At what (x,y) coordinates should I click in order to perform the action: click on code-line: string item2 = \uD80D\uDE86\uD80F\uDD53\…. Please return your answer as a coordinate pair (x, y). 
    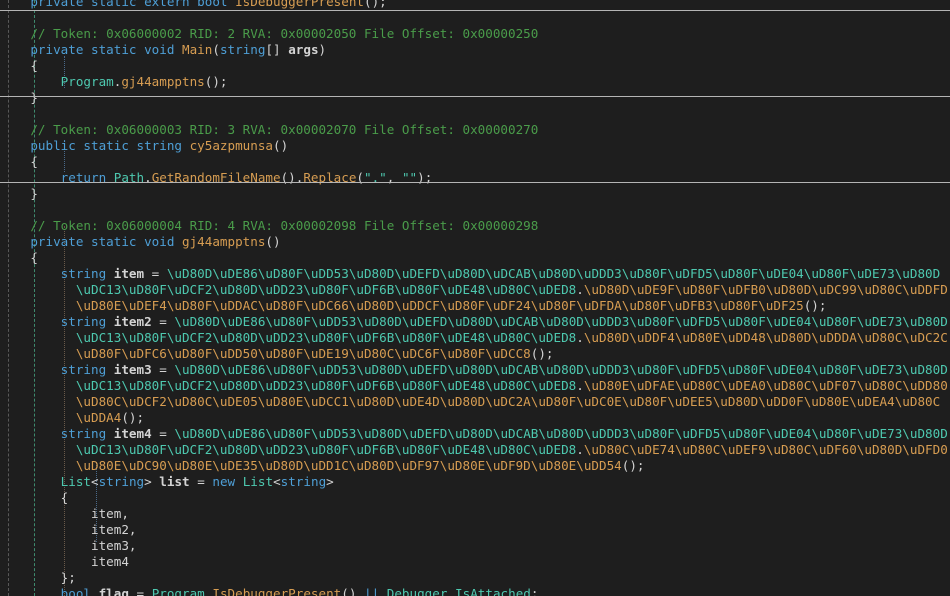
    Looking at the image, I should click on (475, 322).